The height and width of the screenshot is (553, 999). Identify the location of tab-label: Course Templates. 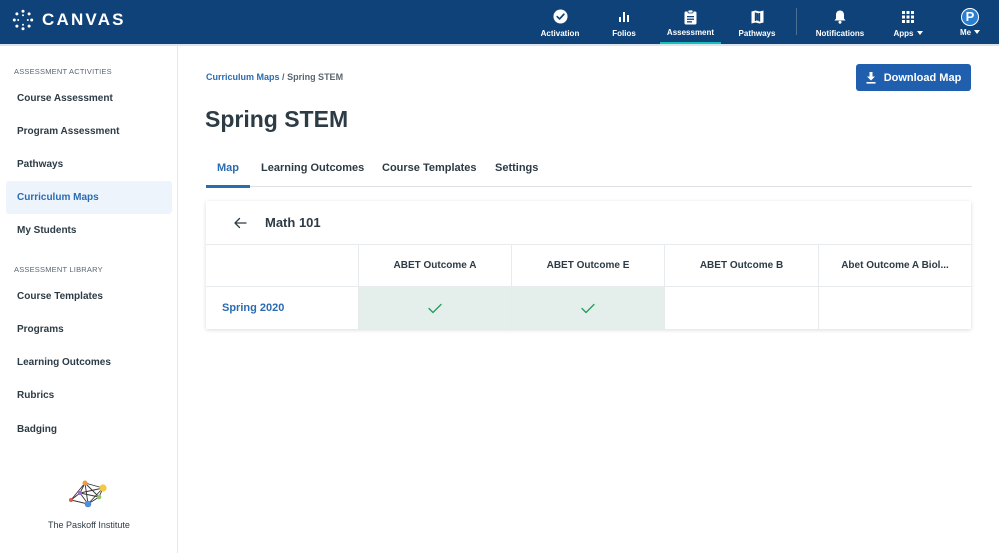
(429, 168).